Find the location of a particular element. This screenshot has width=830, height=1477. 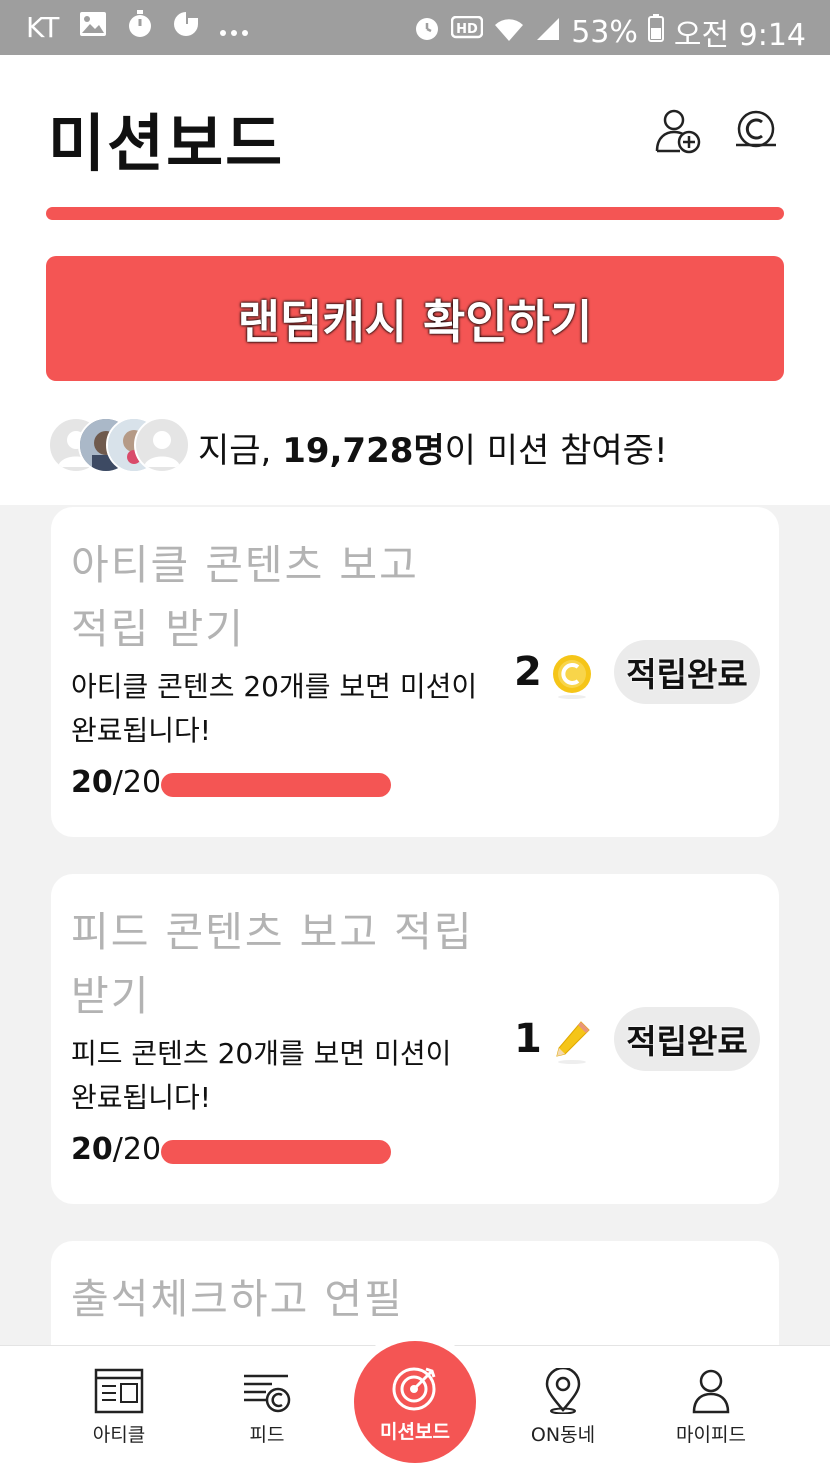

participants-suffix: 이 미션 참여중! is located at coordinates (556, 451).